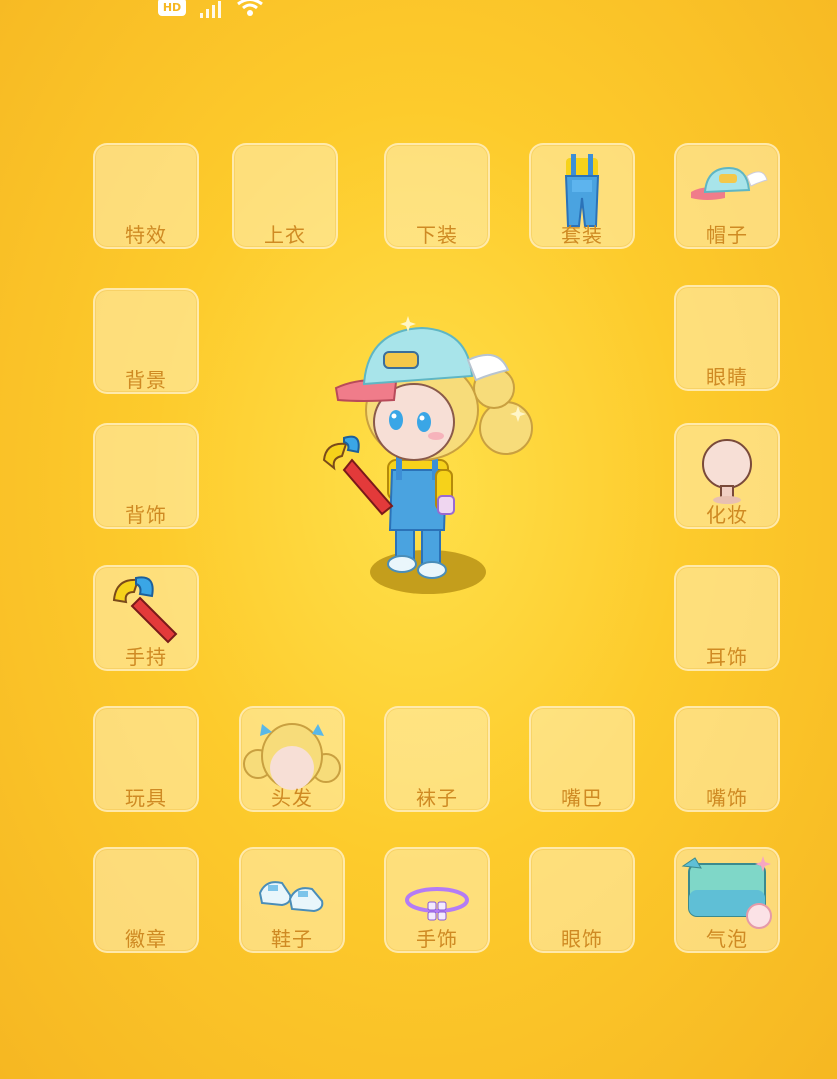 This screenshot has width=837, height=1079. I want to click on slot-toufa: 头发, so click(292, 759).